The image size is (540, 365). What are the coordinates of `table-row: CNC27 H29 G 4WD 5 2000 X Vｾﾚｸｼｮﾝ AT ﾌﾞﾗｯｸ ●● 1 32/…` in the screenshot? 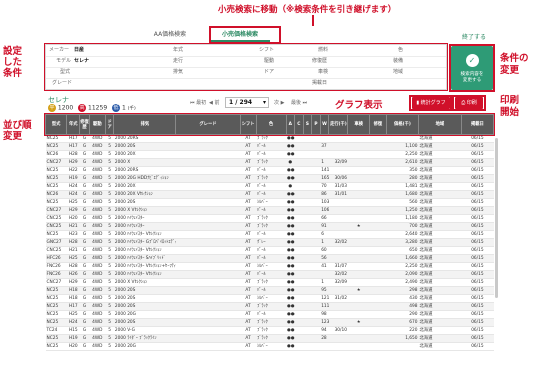 It's located at (269, 282).